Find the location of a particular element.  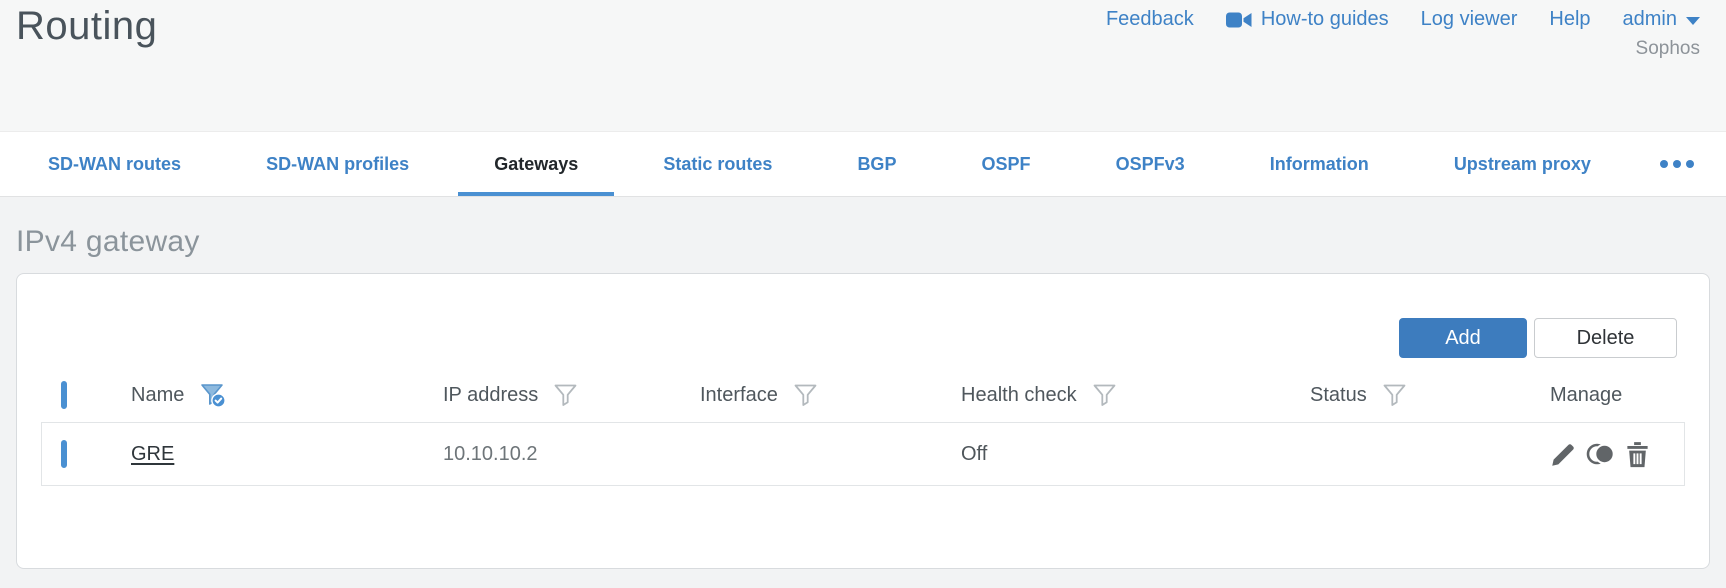

help-label: Help is located at coordinates (1570, 19).